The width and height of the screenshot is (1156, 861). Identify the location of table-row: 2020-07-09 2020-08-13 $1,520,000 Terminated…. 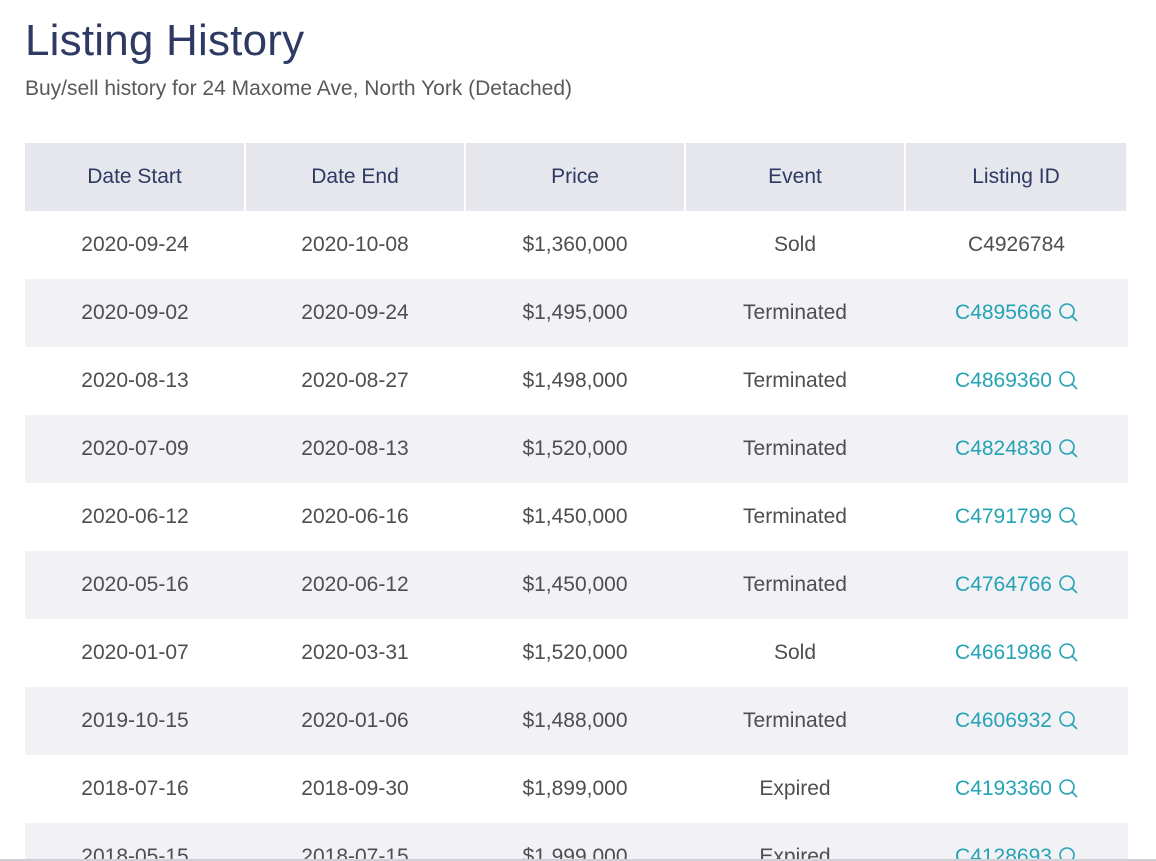
(576, 449).